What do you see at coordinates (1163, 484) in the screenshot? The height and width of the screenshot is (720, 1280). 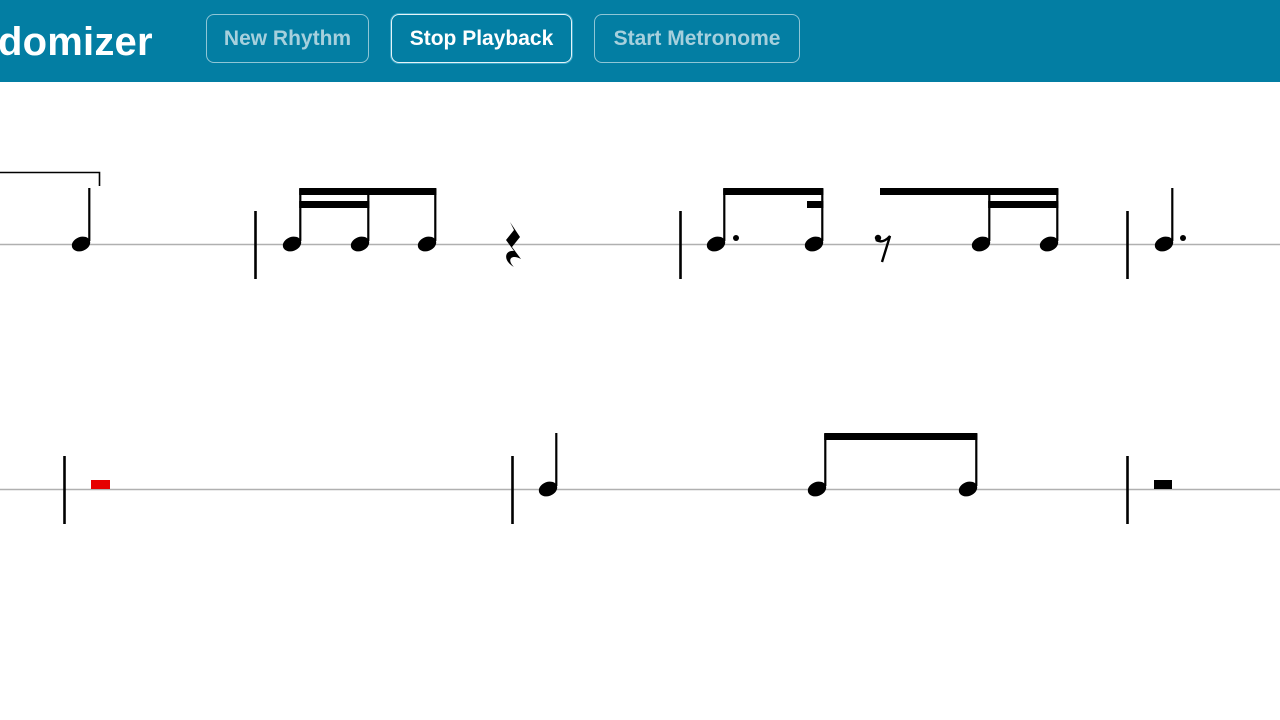 I see `whole-rest` at bounding box center [1163, 484].